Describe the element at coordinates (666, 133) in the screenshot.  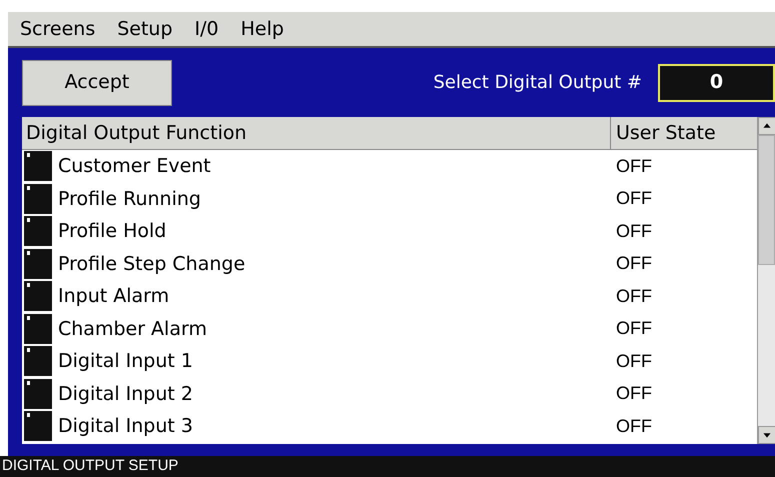
I see `column-header: User State` at that location.